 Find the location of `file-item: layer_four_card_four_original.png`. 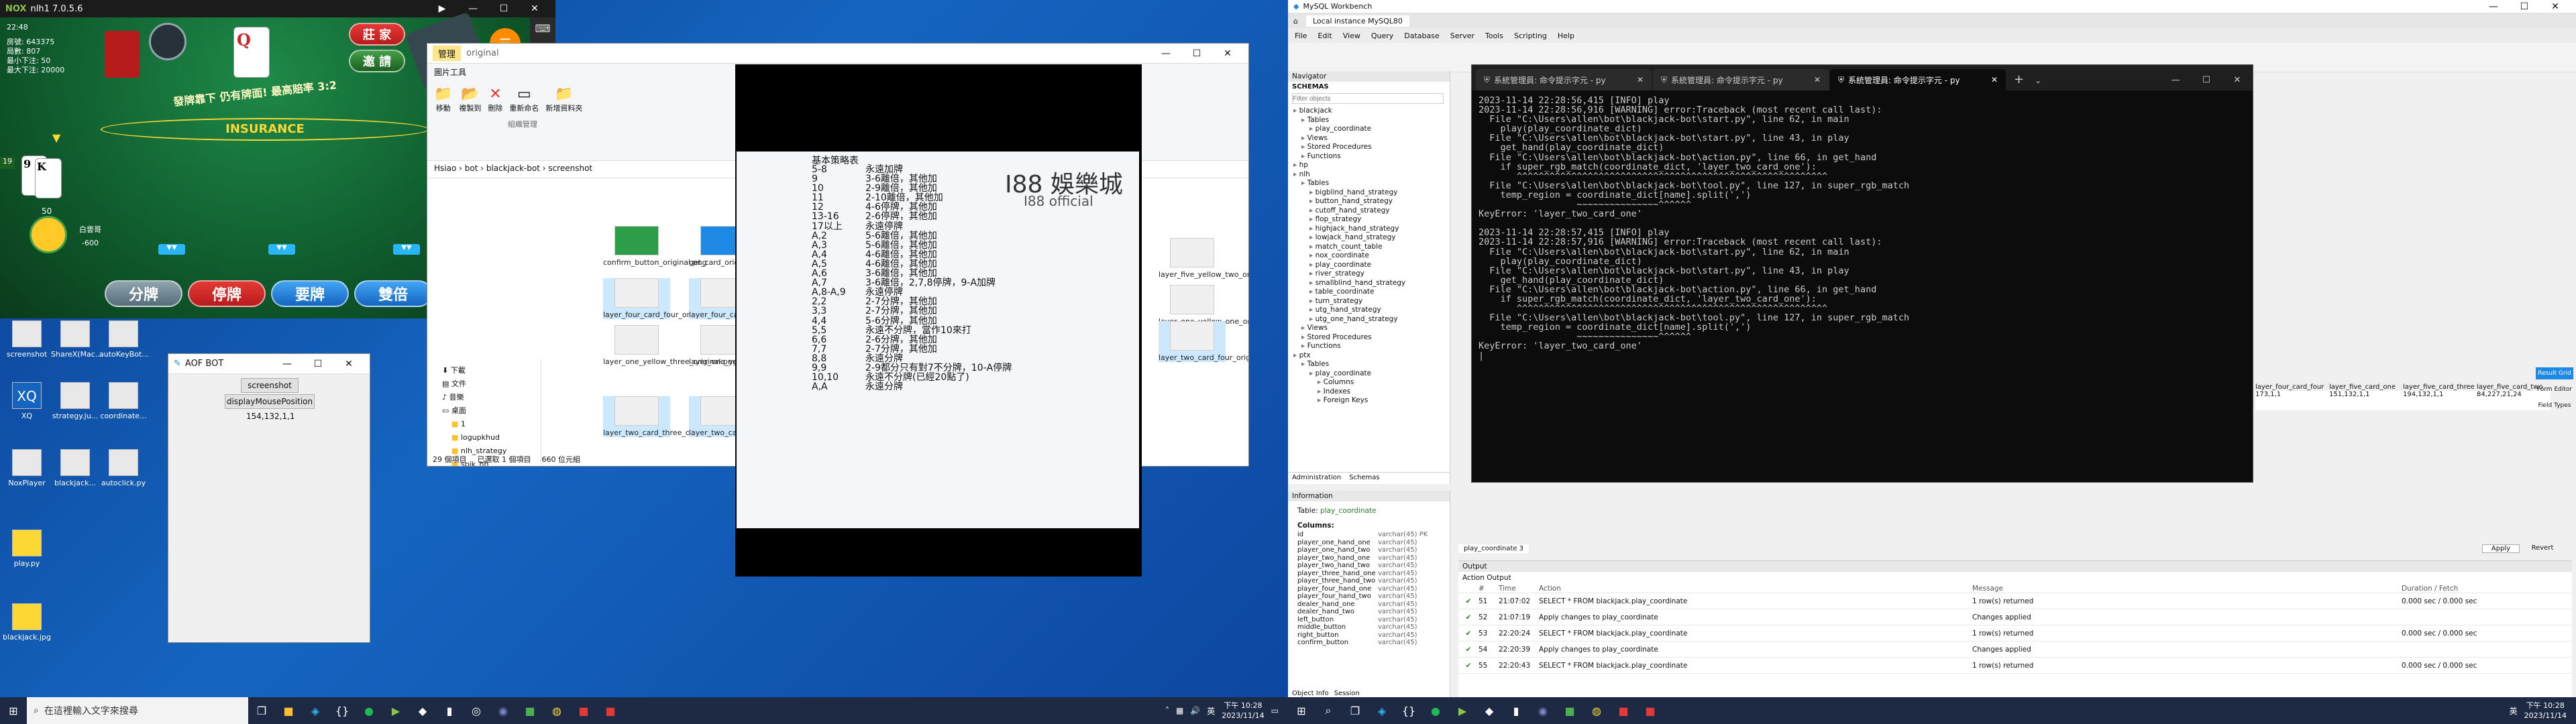

file-item: layer_four_card_four_original.png is located at coordinates (664, 298).